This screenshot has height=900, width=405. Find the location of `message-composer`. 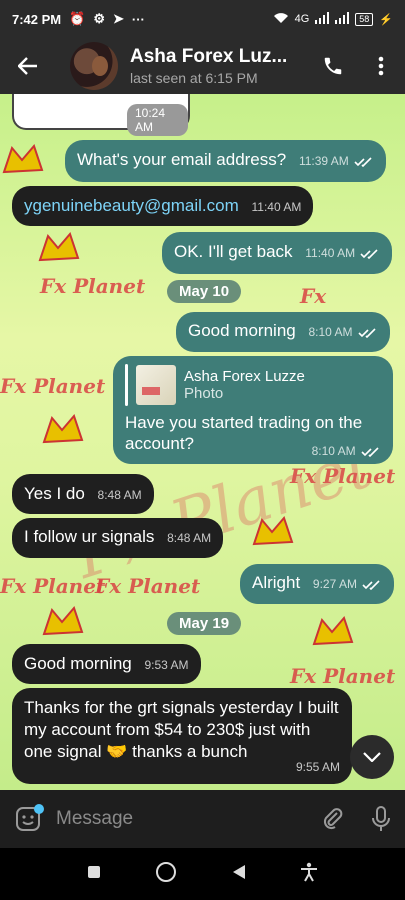

message-composer is located at coordinates (202, 819).